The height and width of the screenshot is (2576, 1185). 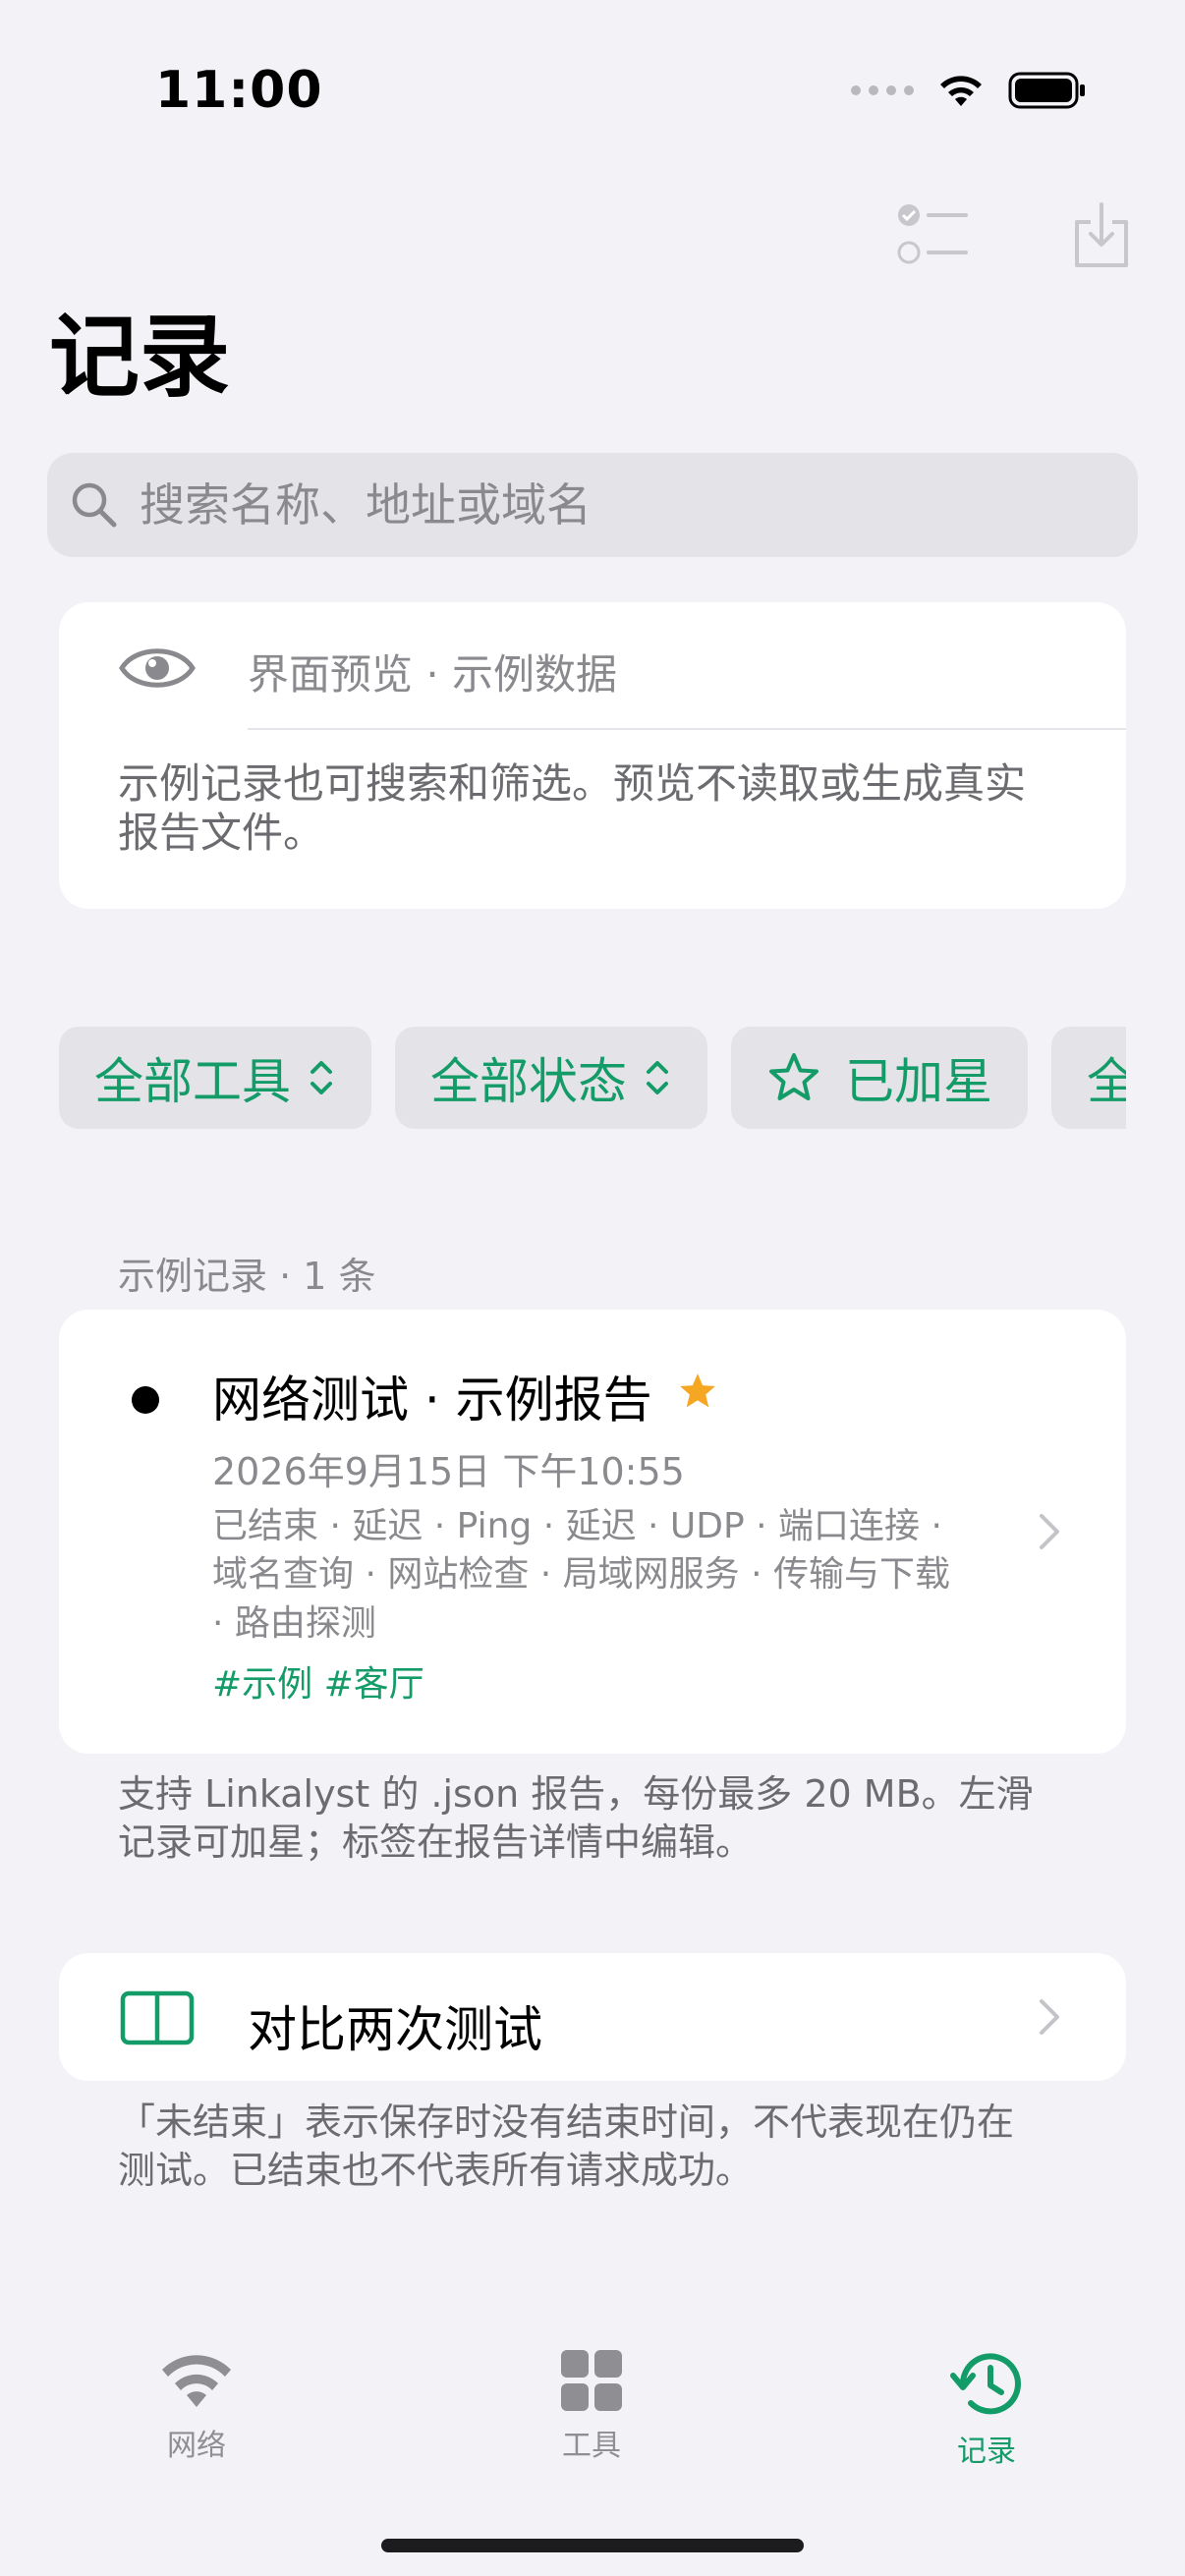 What do you see at coordinates (592, 2446) in the screenshot?
I see `tab-label: 工具` at bounding box center [592, 2446].